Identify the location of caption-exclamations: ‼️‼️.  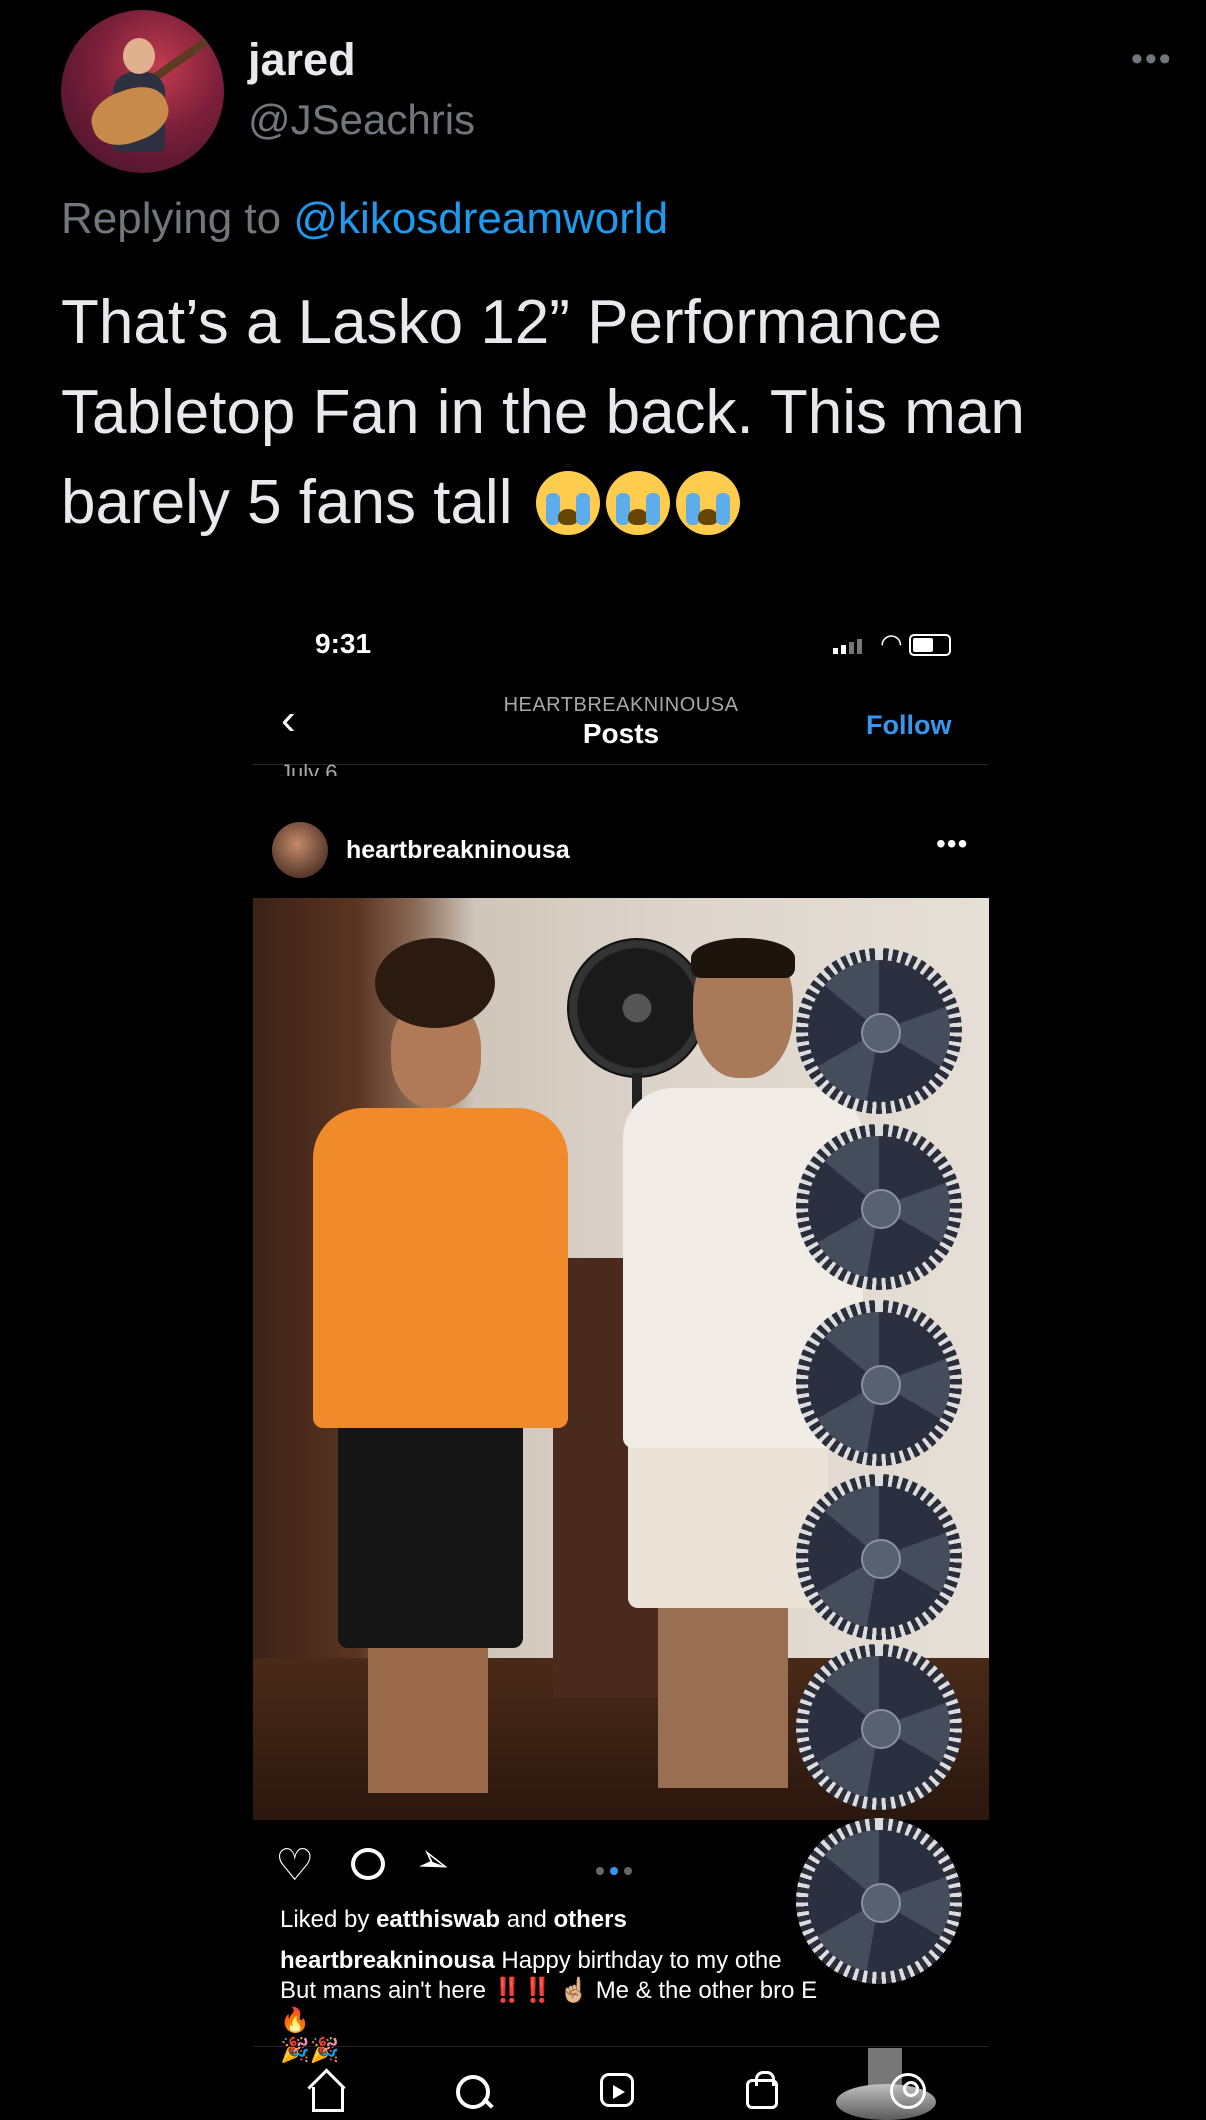
(522, 1990).